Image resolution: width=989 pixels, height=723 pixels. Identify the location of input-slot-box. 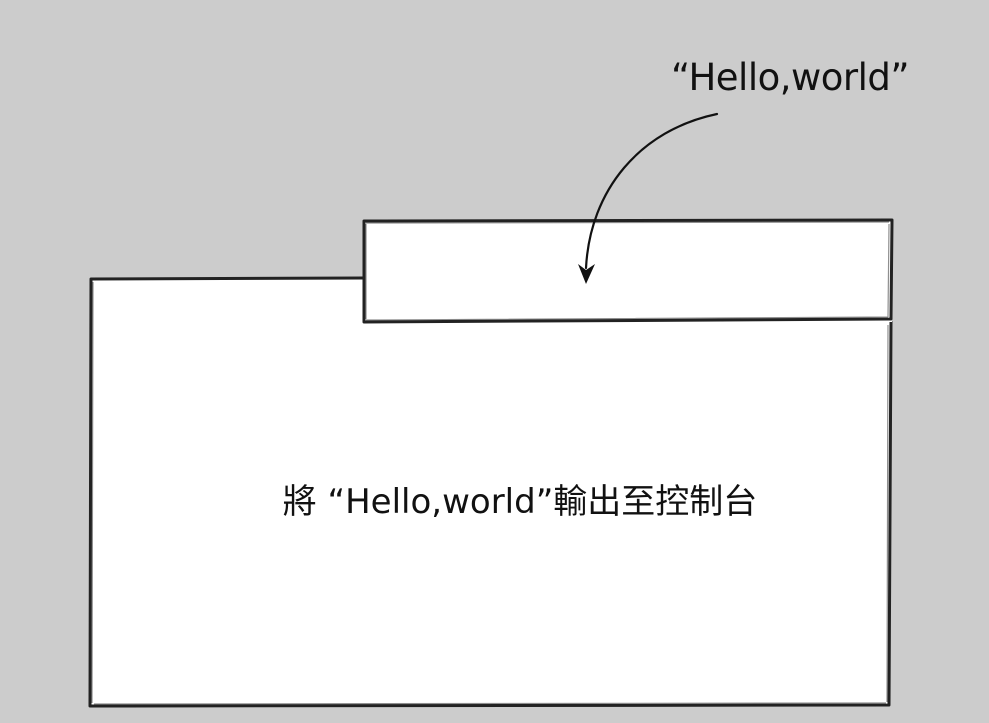
(628, 271).